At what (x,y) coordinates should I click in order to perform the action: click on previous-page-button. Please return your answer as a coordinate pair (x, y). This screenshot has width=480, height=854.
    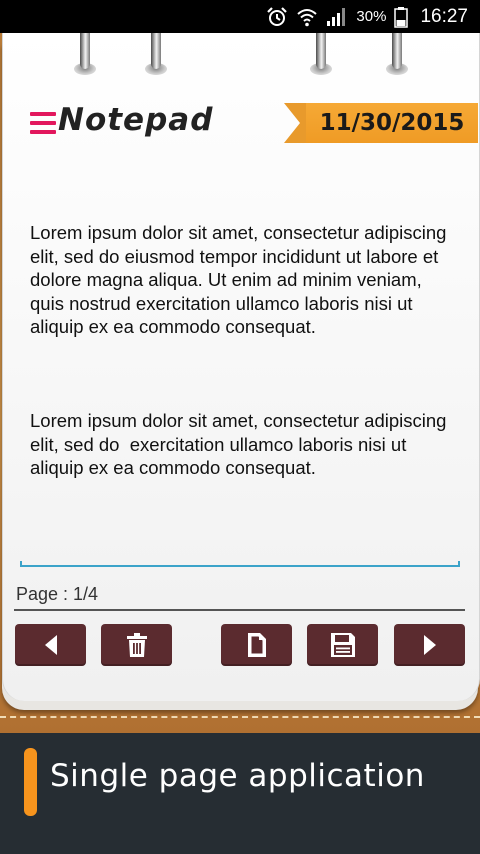
    Looking at the image, I should click on (50, 645).